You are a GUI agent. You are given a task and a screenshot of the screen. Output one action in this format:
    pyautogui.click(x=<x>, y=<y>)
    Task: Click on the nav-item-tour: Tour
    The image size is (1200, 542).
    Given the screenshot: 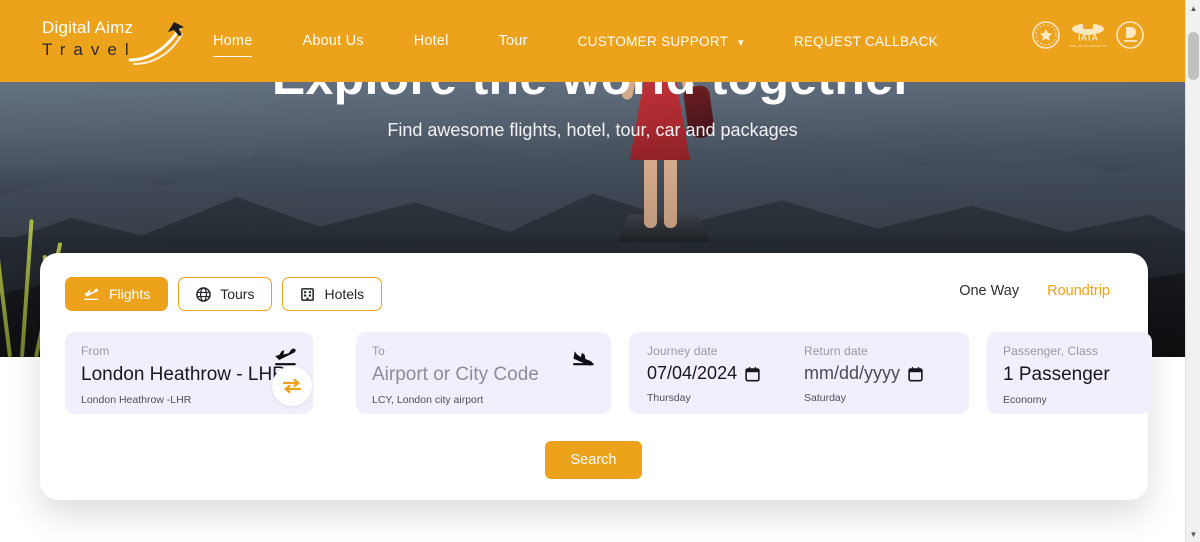 What is the action you would take?
    pyautogui.click(x=513, y=41)
    